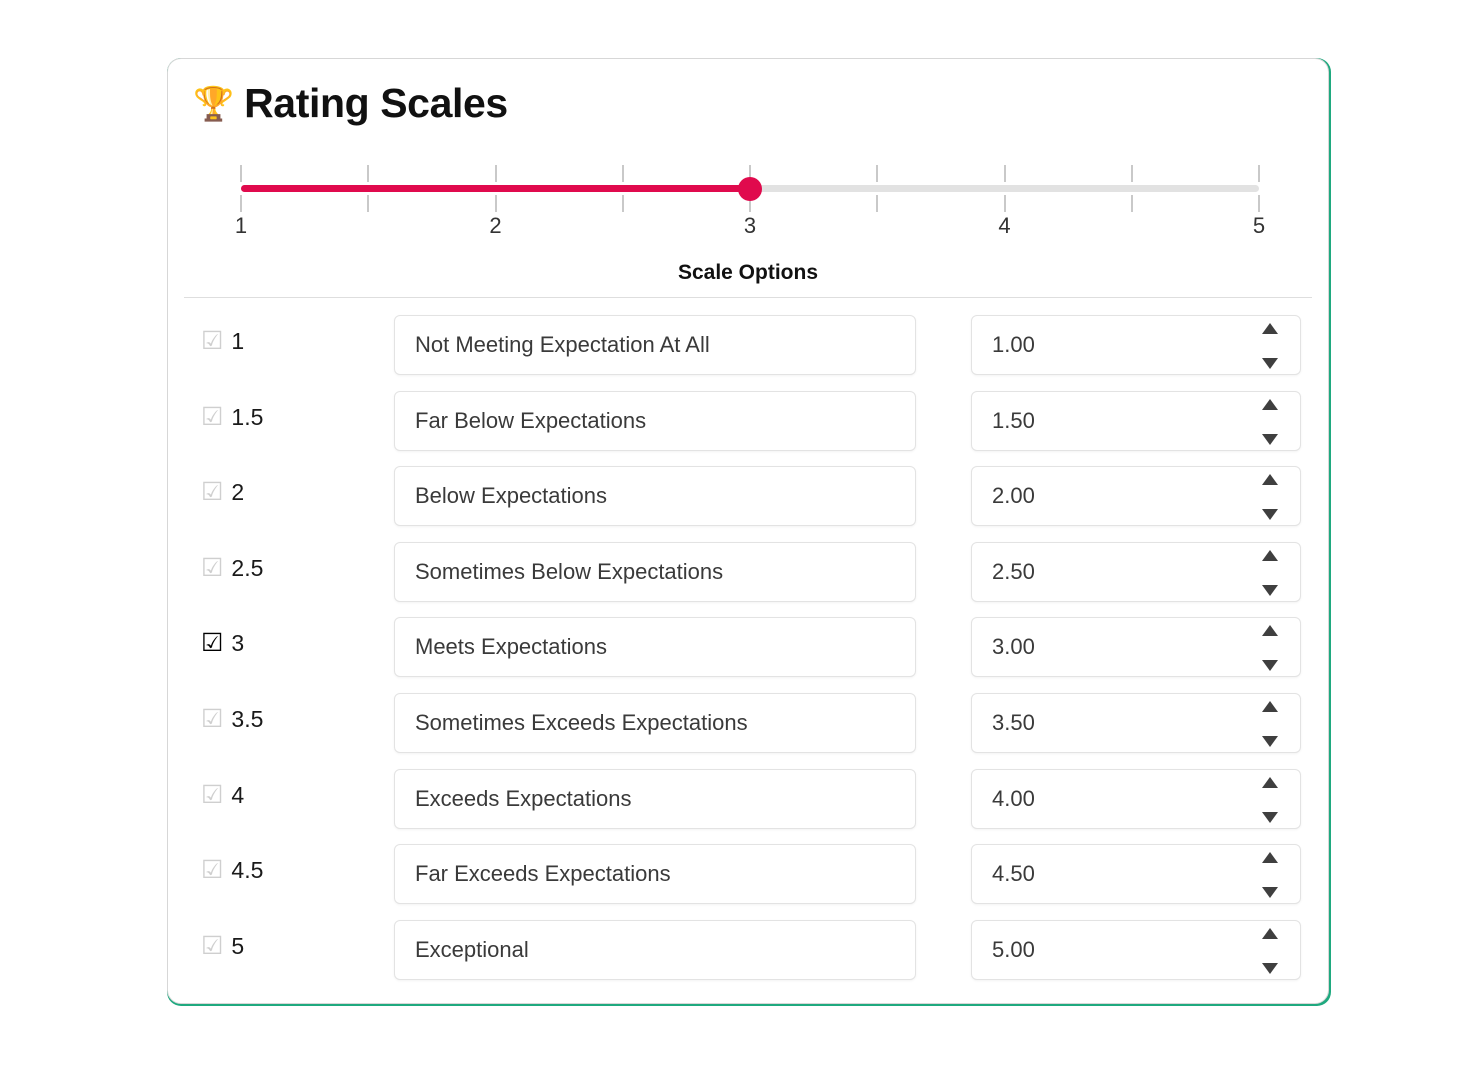 The height and width of the screenshot is (1081, 1480). Describe the element at coordinates (750, 189) in the screenshot. I see `slider-thumb` at that location.